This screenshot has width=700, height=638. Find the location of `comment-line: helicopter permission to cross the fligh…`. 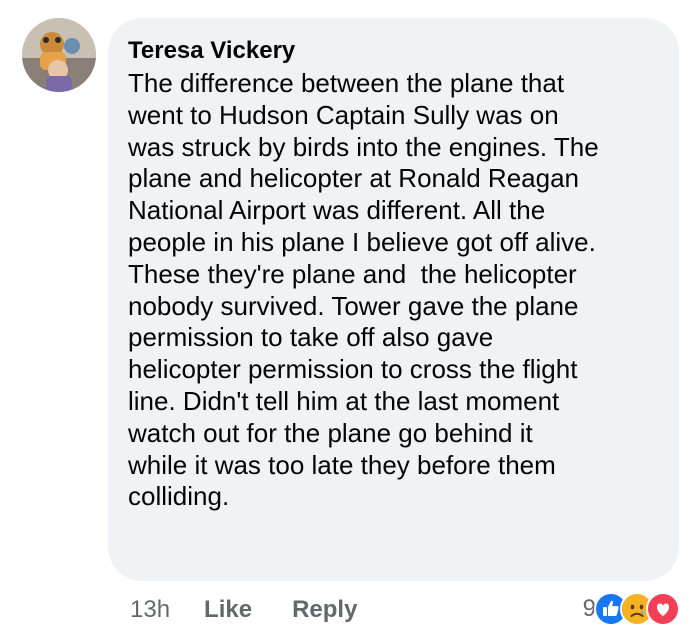

comment-line: helicopter permission to cross the fligh… is located at coordinates (353, 369).